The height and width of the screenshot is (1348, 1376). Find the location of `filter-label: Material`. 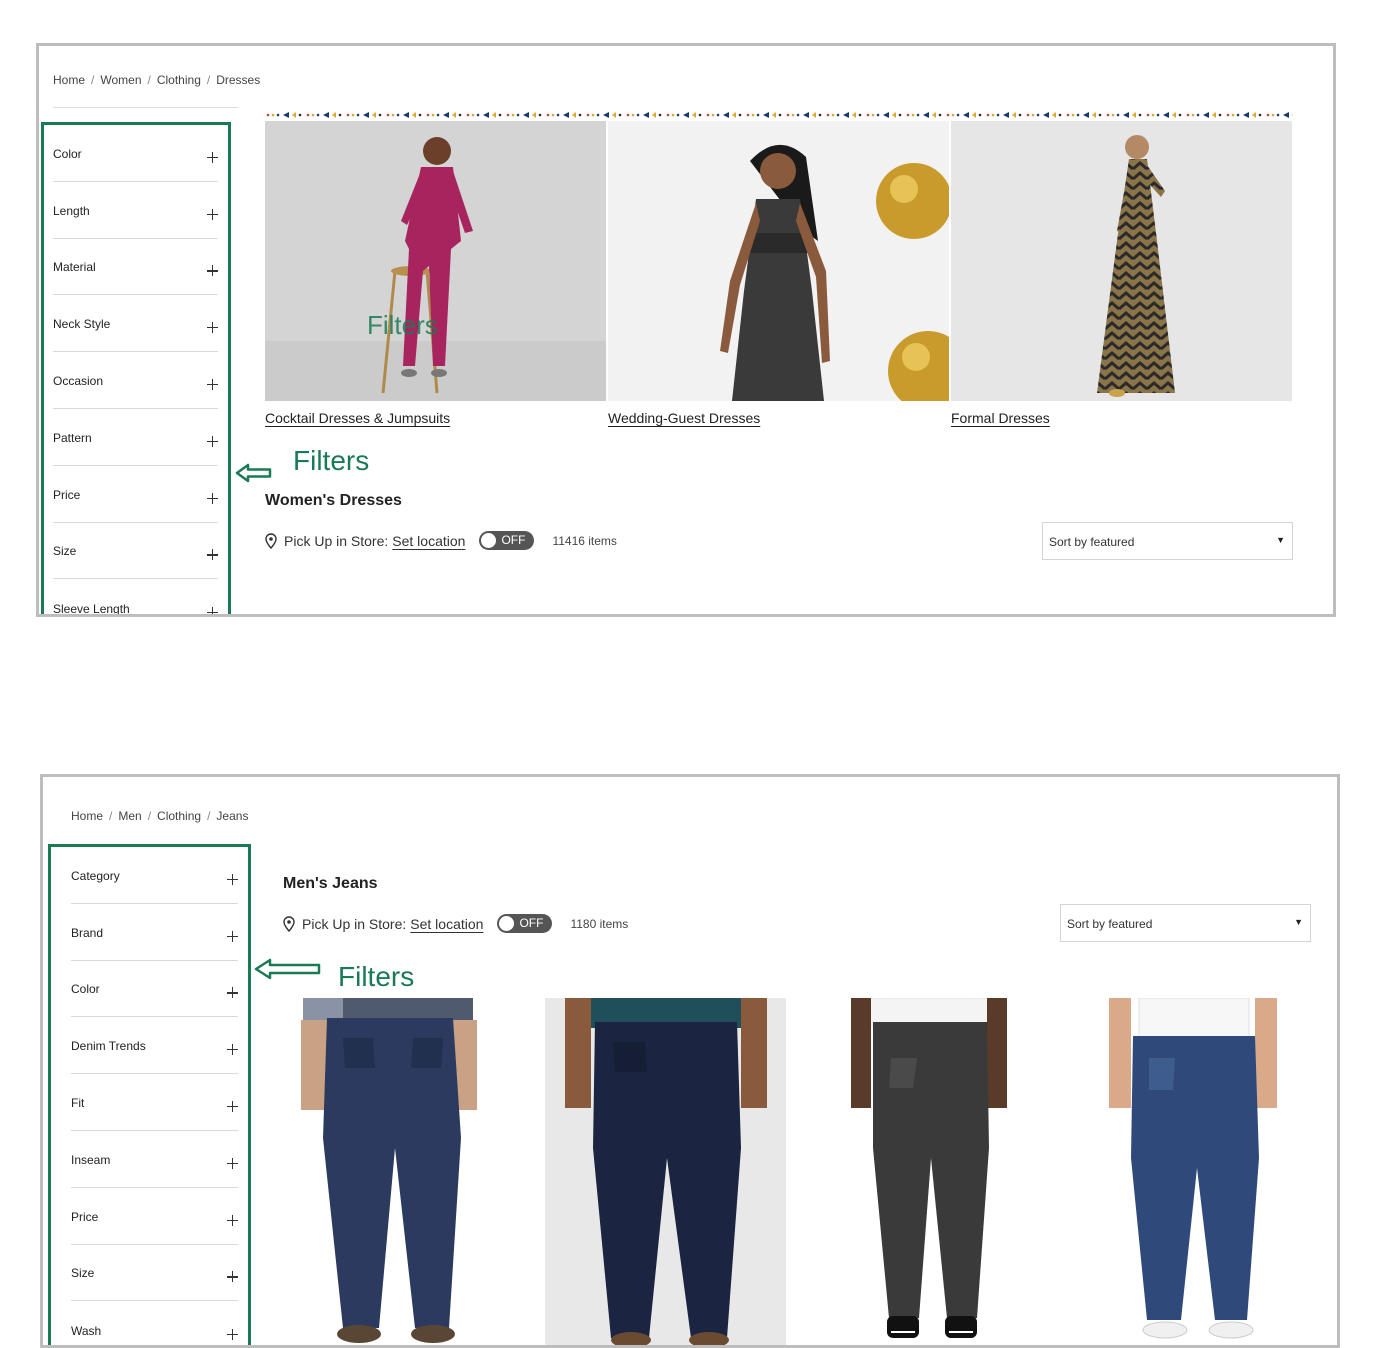

filter-label: Material is located at coordinates (74, 267).